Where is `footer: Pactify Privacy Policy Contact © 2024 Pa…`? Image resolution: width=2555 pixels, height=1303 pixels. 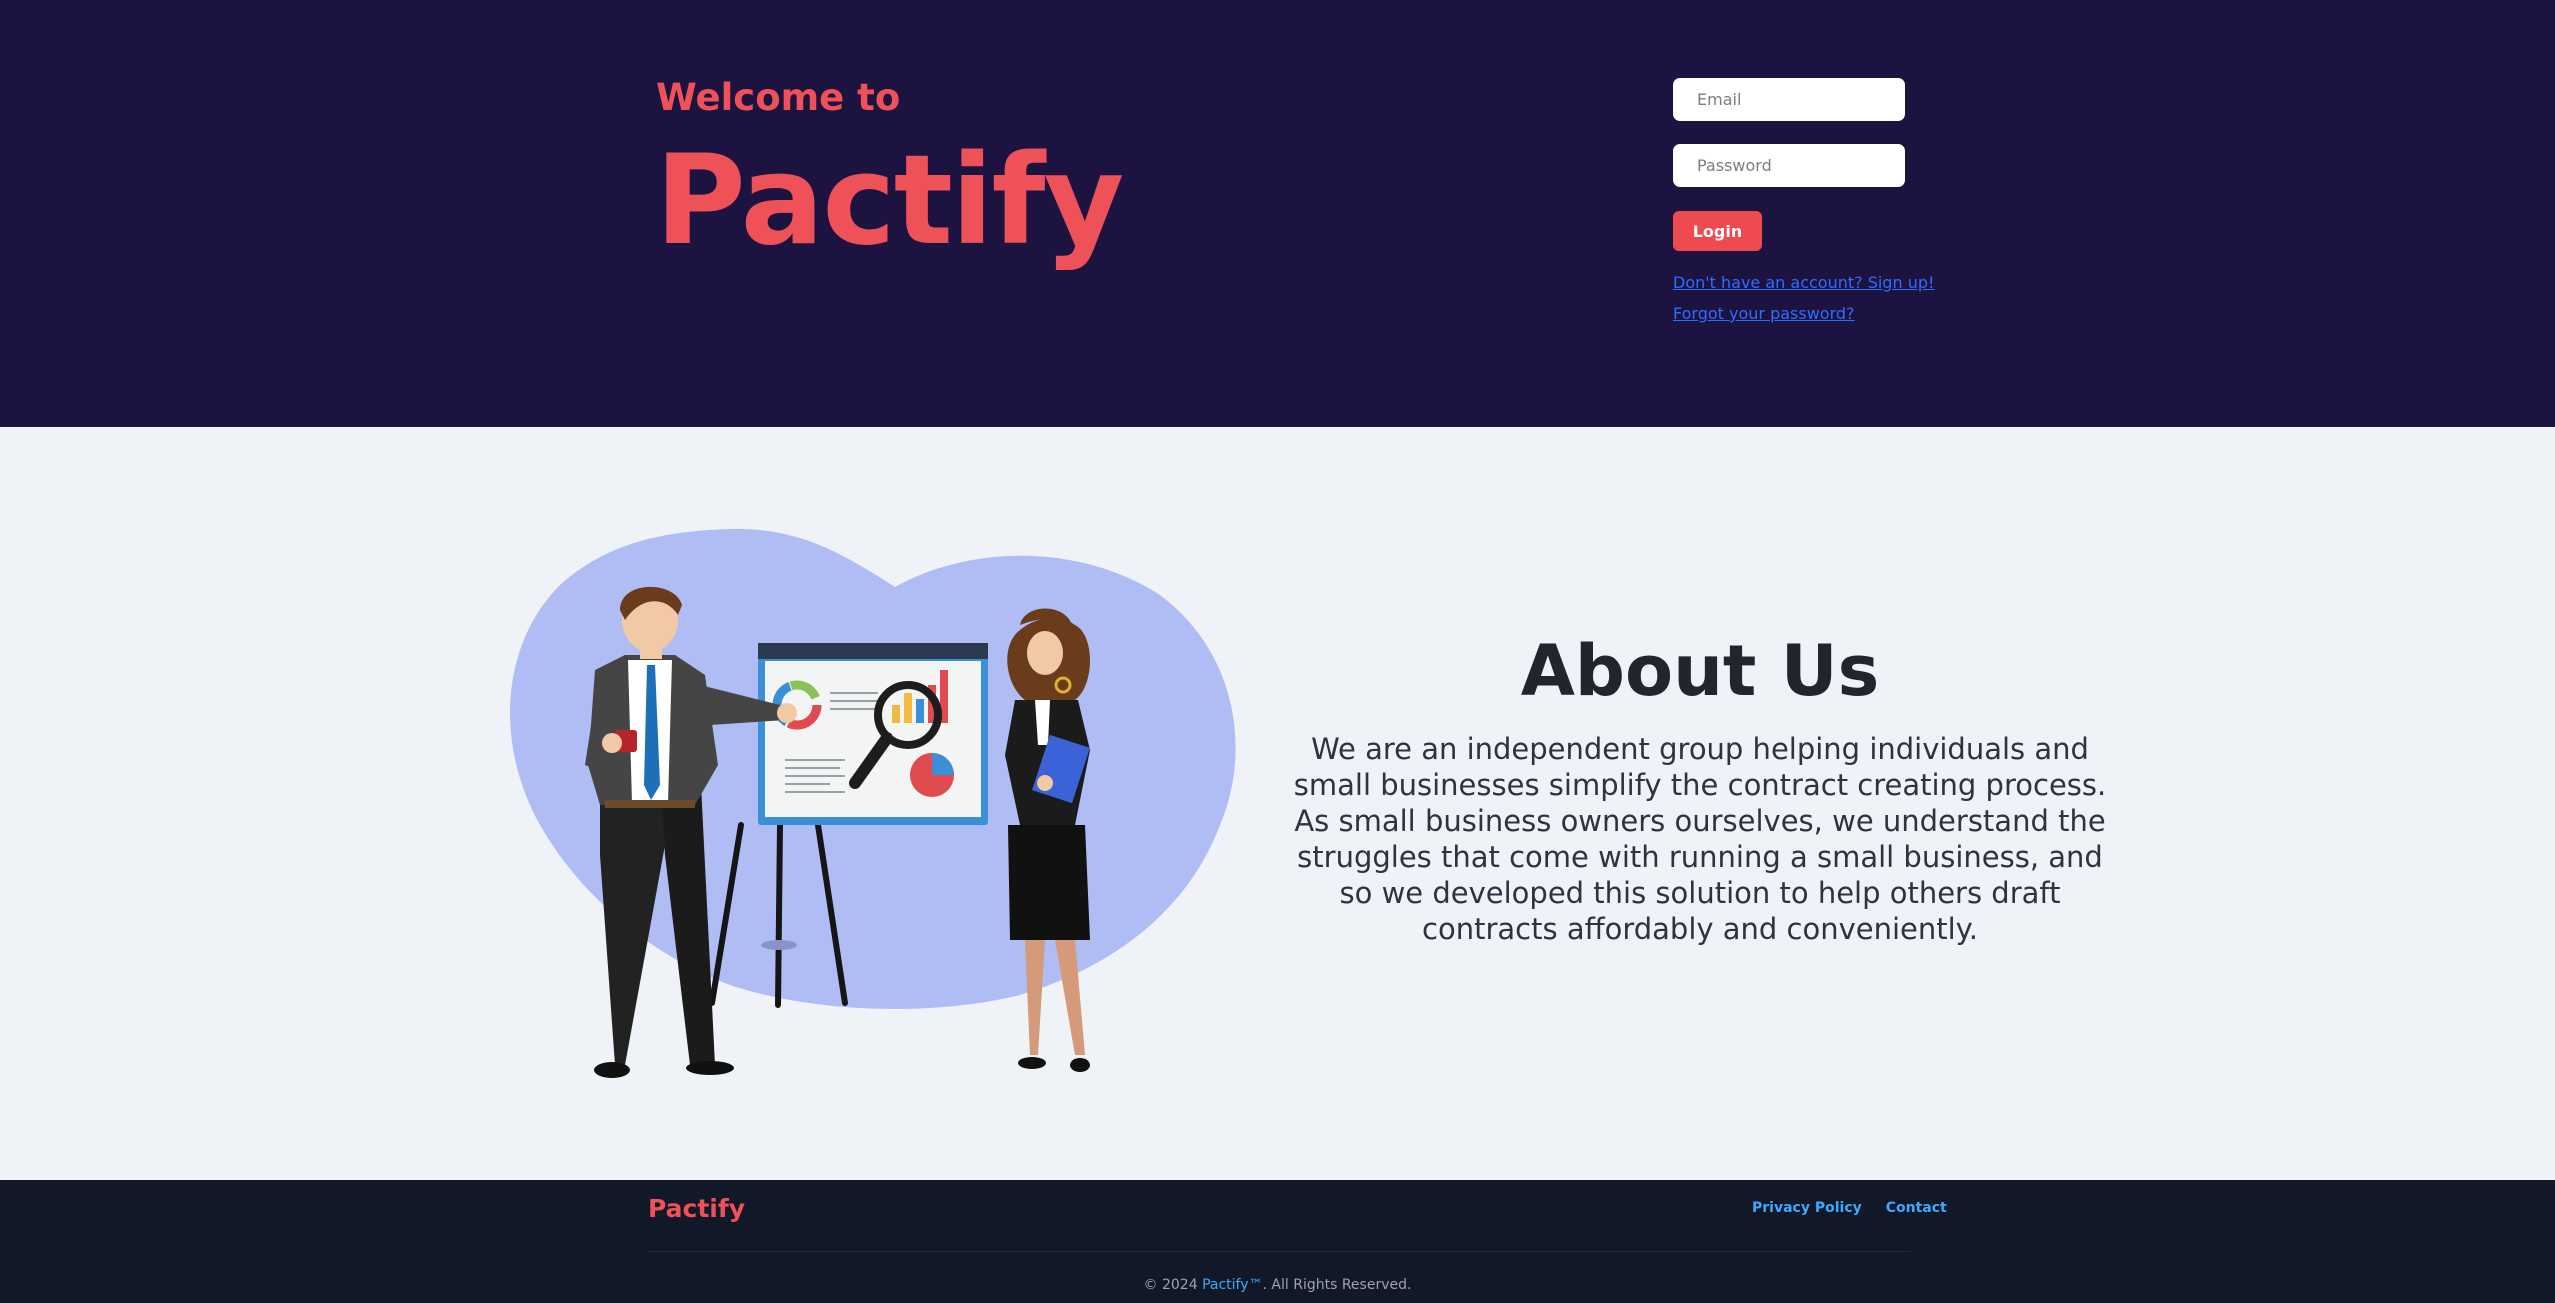
footer: Pactify Privacy Policy Contact © 2024 Pa… is located at coordinates (1277, 1241).